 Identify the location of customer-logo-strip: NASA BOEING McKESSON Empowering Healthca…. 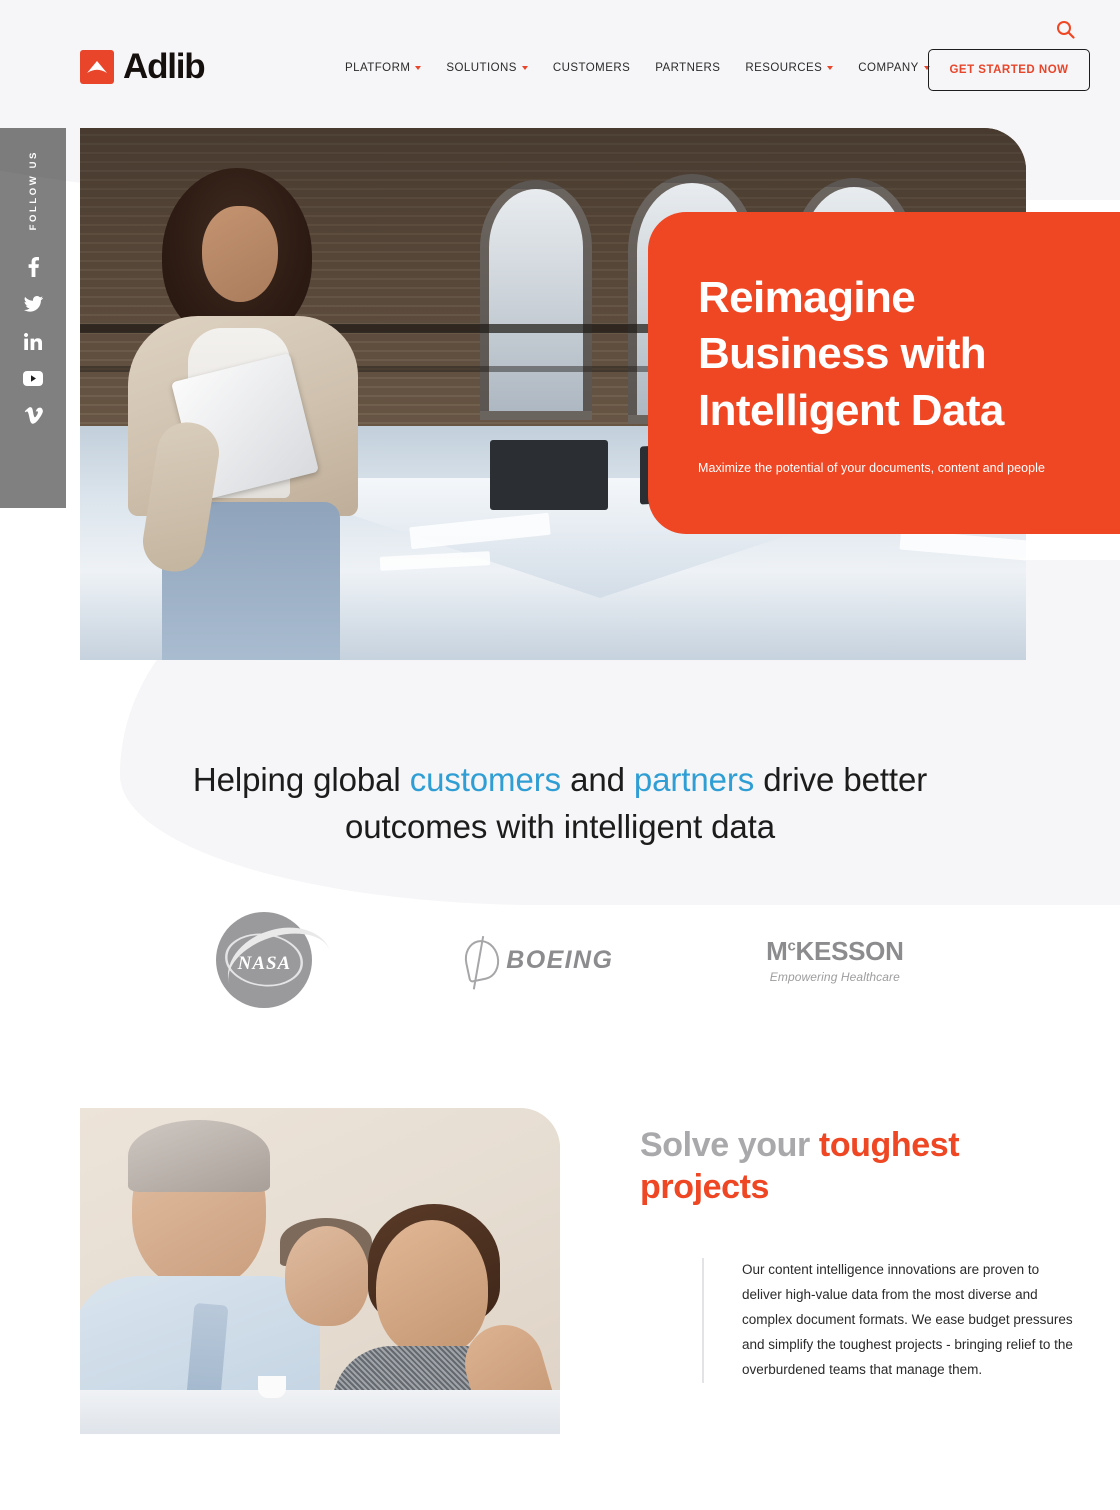
(560, 960).